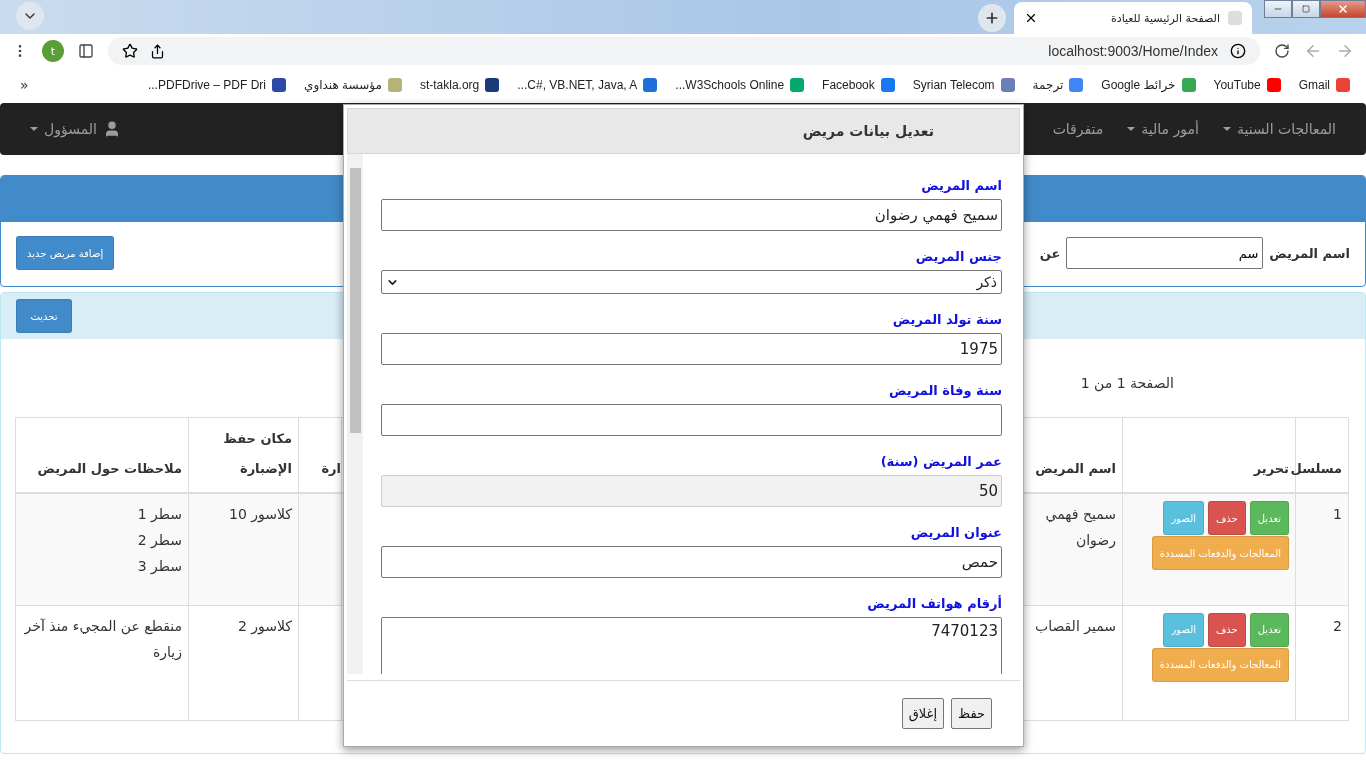 The width and height of the screenshot is (1366, 768). I want to click on star-icon, so click(130, 51).